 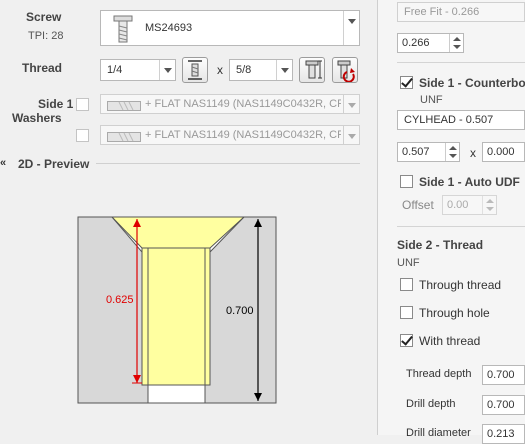 I want to click on counterbore-diameter-spinner: 0.507, so click(x=428, y=152).